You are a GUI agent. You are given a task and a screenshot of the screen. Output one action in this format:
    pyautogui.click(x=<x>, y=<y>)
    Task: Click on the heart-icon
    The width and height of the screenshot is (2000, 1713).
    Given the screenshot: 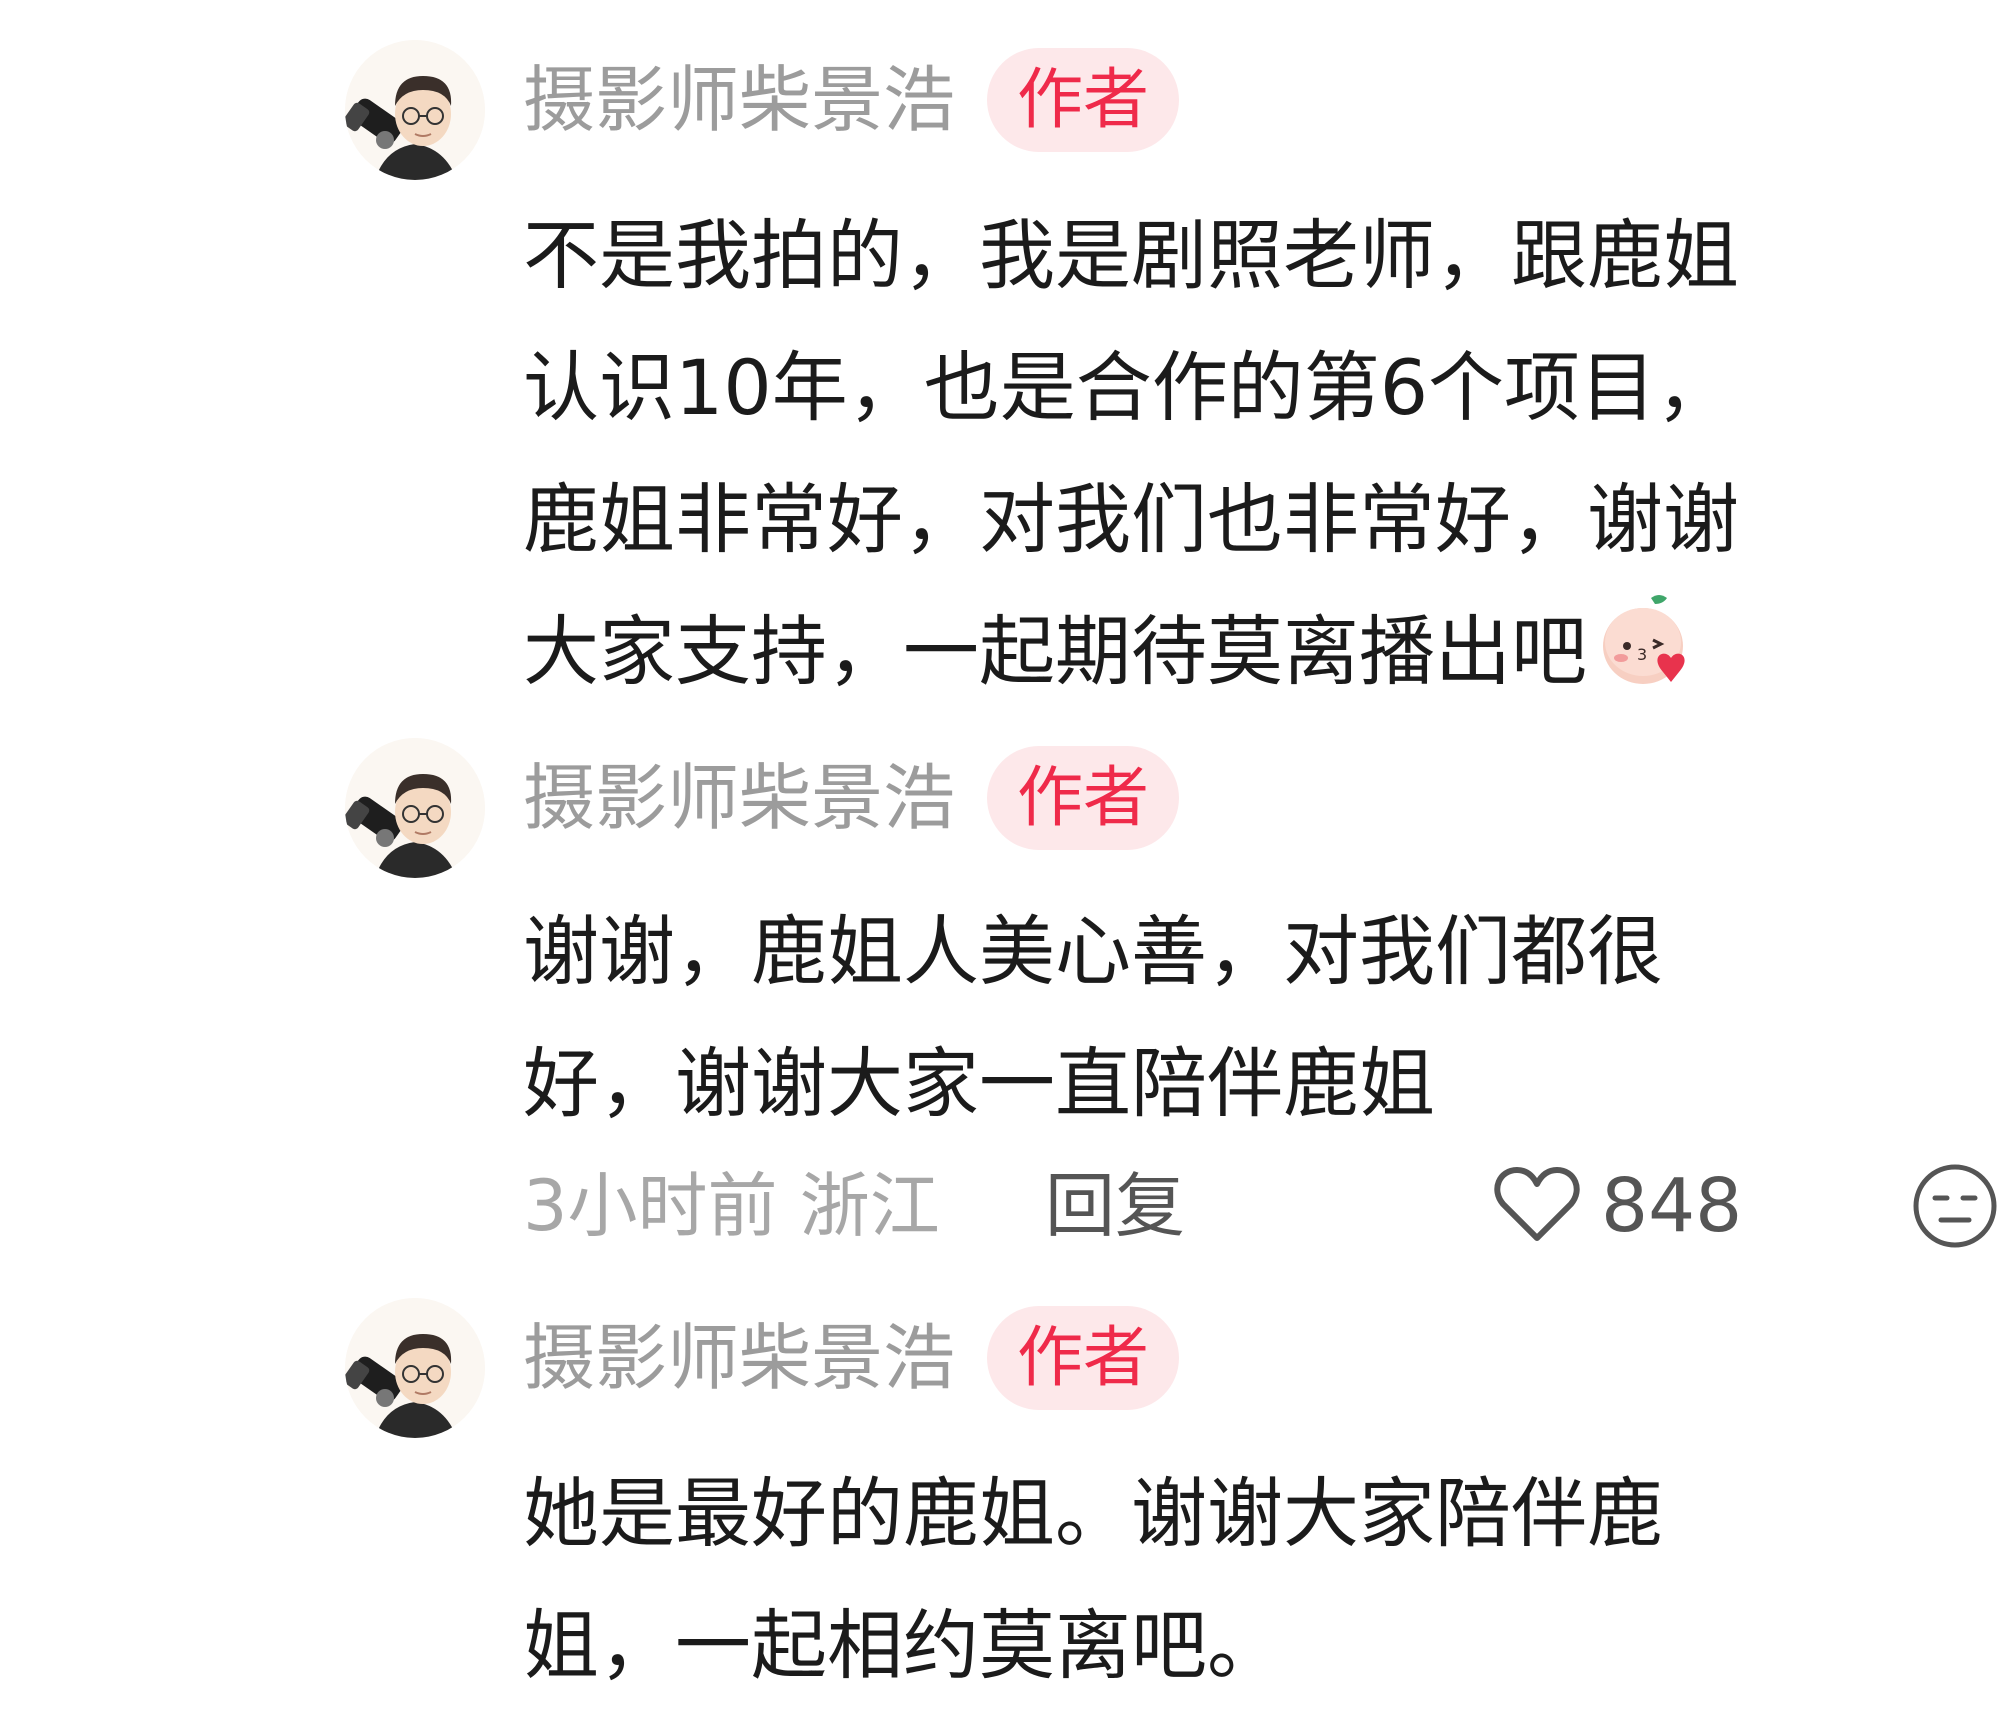 What is the action you would take?
    pyautogui.click(x=1537, y=1206)
    